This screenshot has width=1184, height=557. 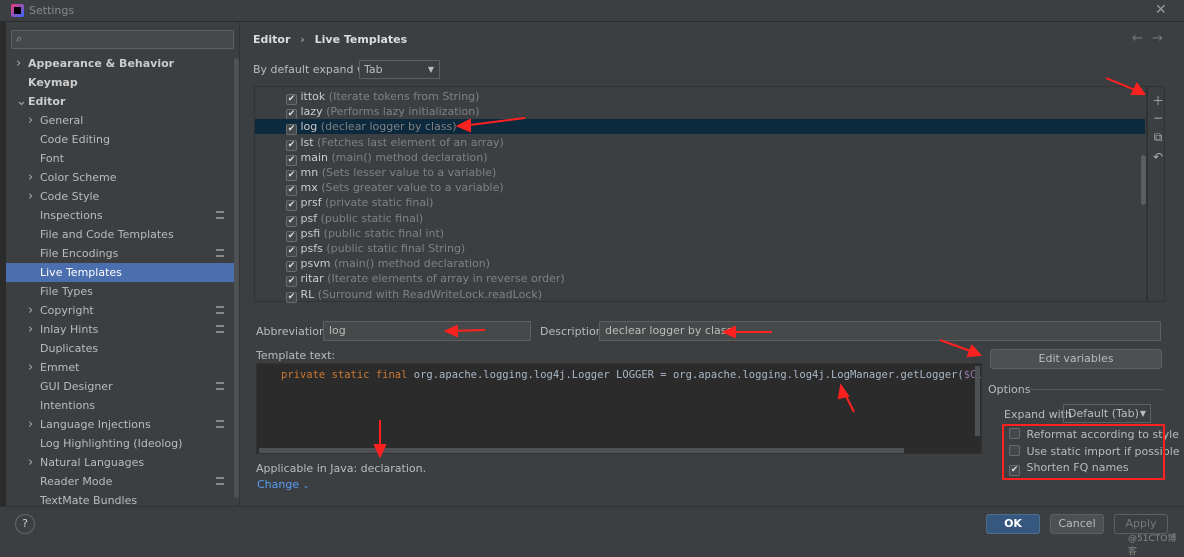 I want to click on sidebar-item: › Natural Languages, so click(x=120, y=462).